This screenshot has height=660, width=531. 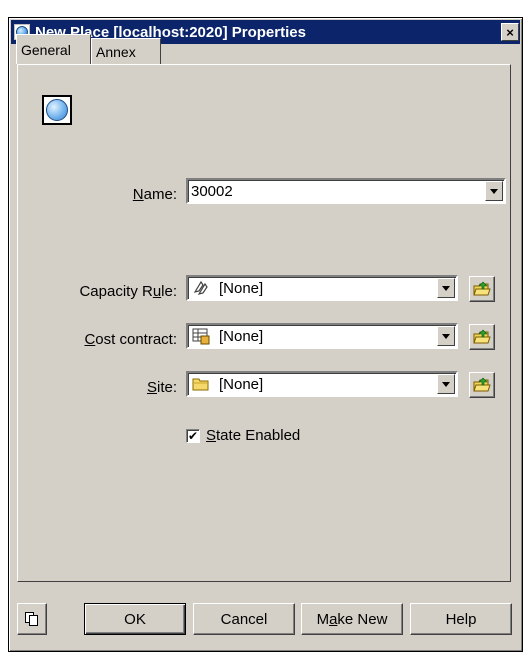 What do you see at coordinates (200, 287) in the screenshot?
I see `capacity-rule-icon` at bounding box center [200, 287].